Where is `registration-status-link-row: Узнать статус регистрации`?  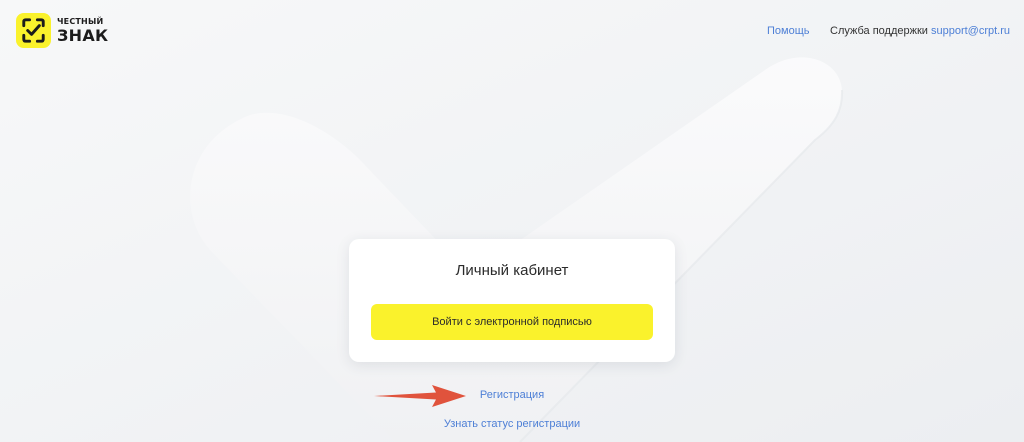 registration-status-link-row: Узнать статус регистрации is located at coordinates (512, 424).